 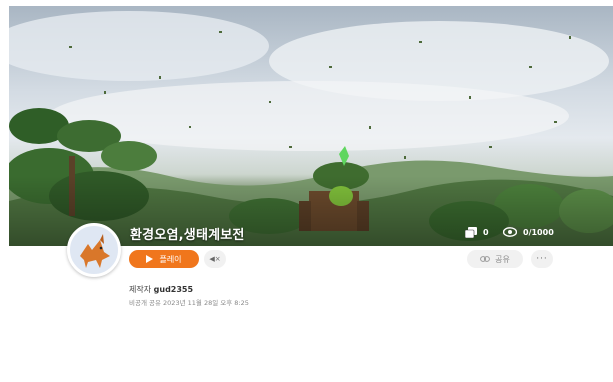 I want to click on share-button: 공유, so click(x=495, y=259).